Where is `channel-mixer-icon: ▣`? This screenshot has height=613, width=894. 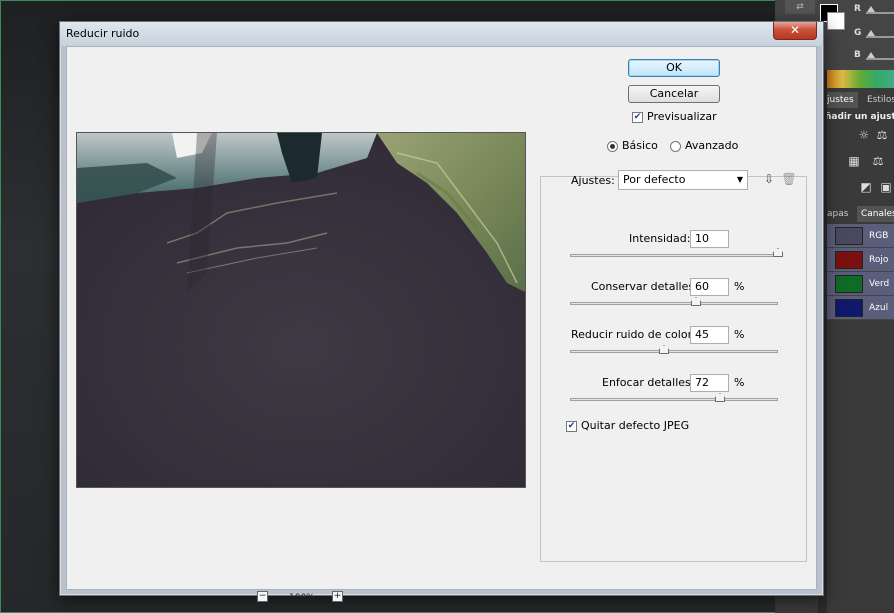
channel-mixer-icon: ▣ is located at coordinates (886, 187).